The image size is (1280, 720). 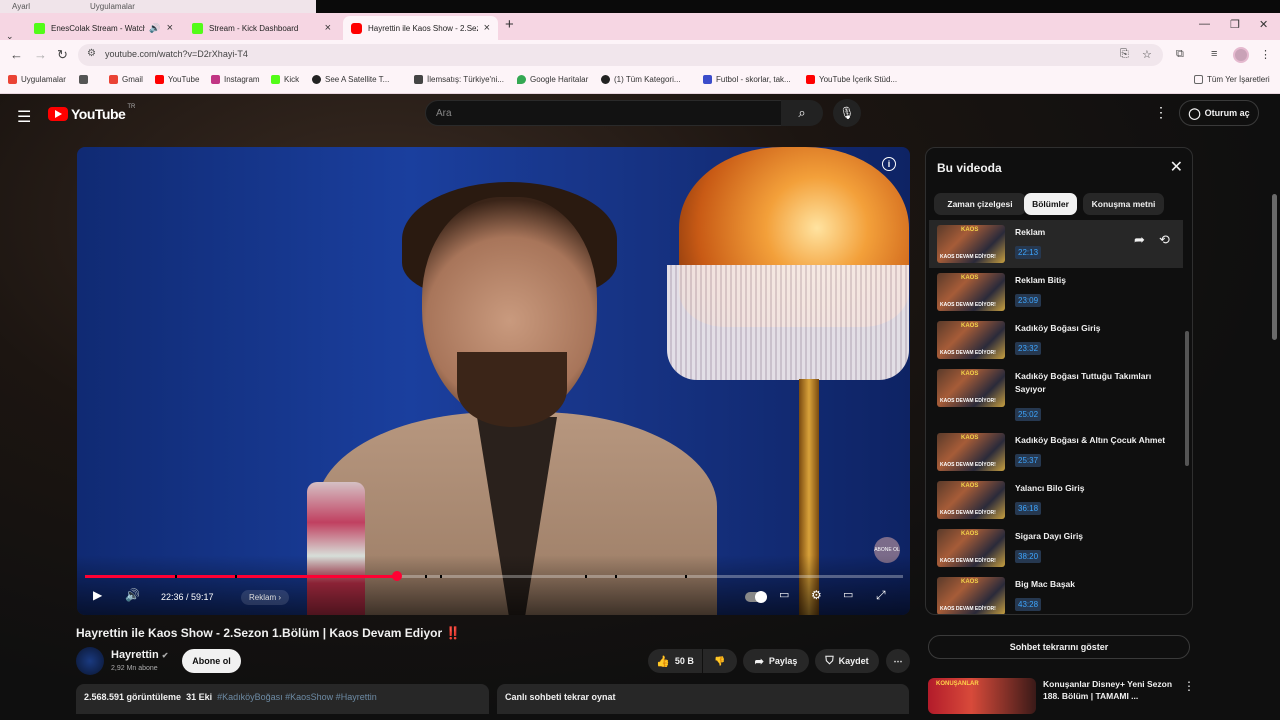 What do you see at coordinates (1265, 54) in the screenshot?
I see `chrome-menu-icon: ⋮` at bounding box center [1265, 54].